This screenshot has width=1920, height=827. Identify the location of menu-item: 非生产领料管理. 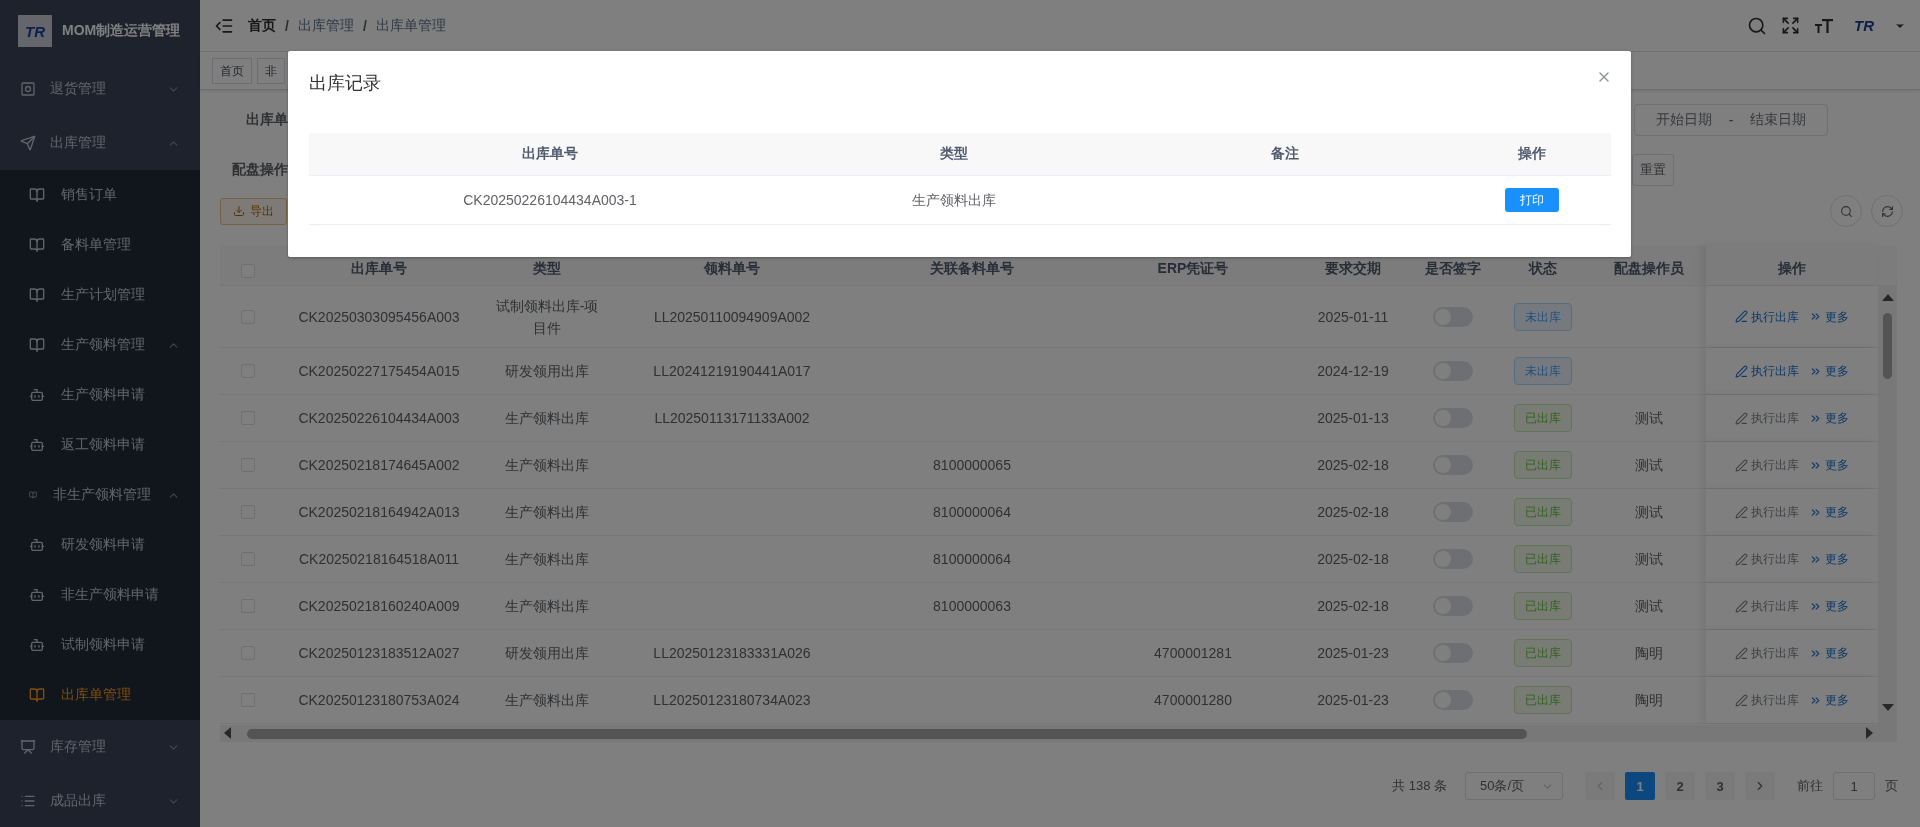
(100, 495).